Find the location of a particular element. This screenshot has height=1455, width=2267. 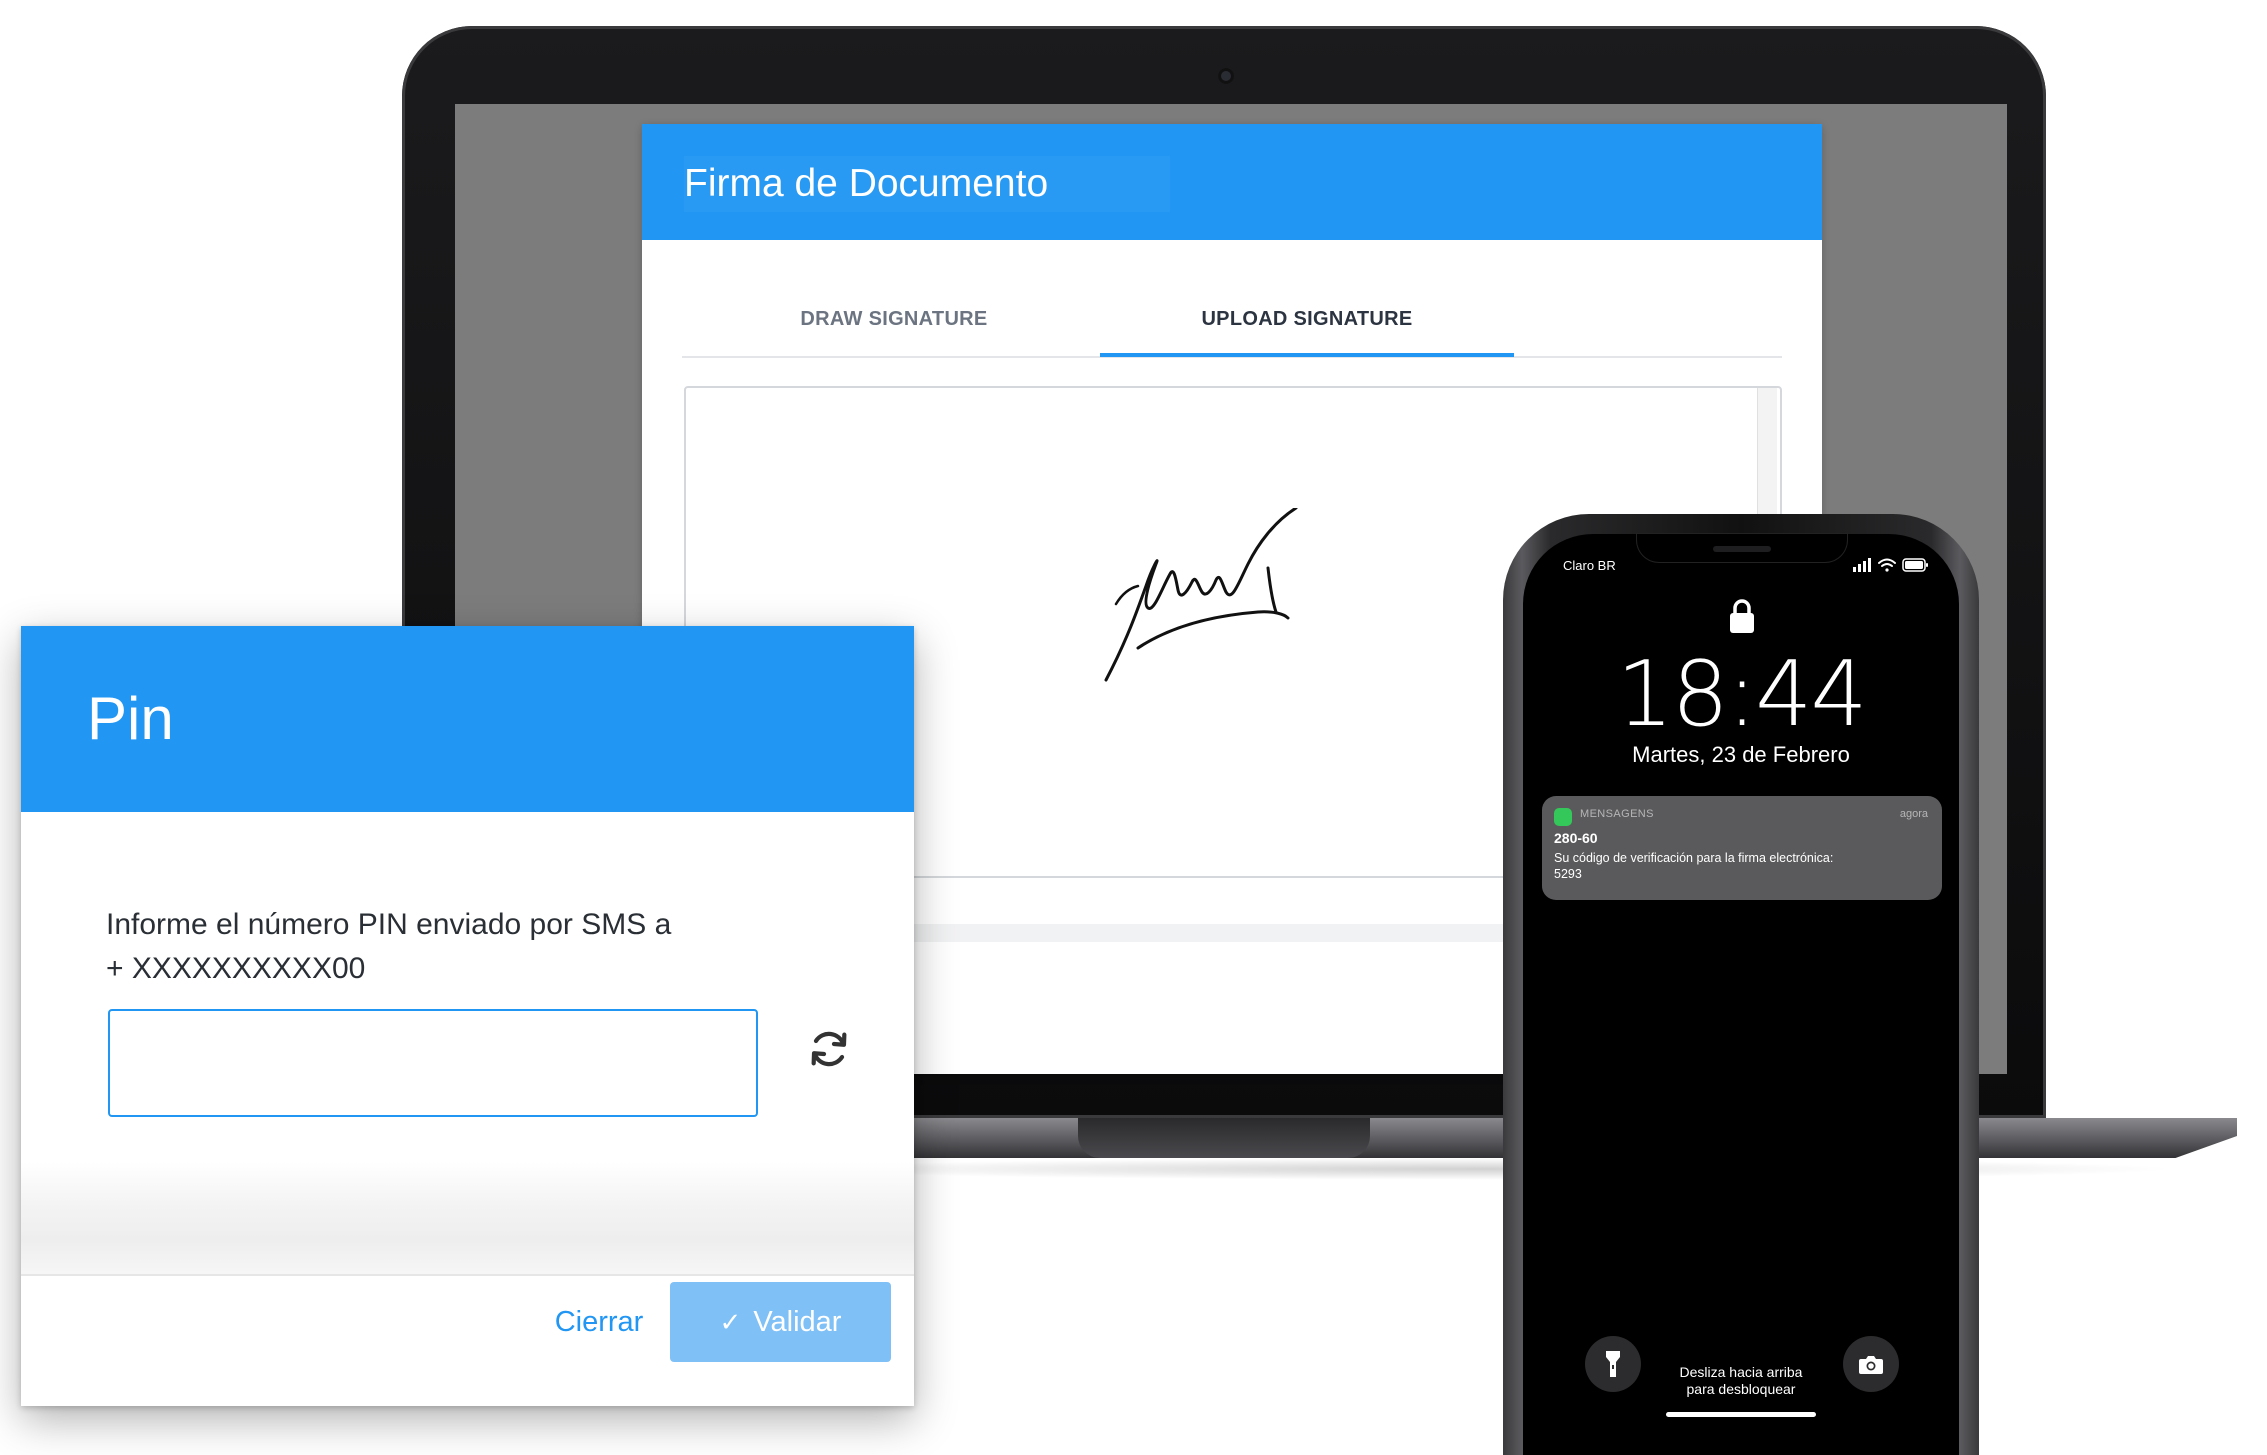

pin-title: Pin is located at coordinates (130, 718).